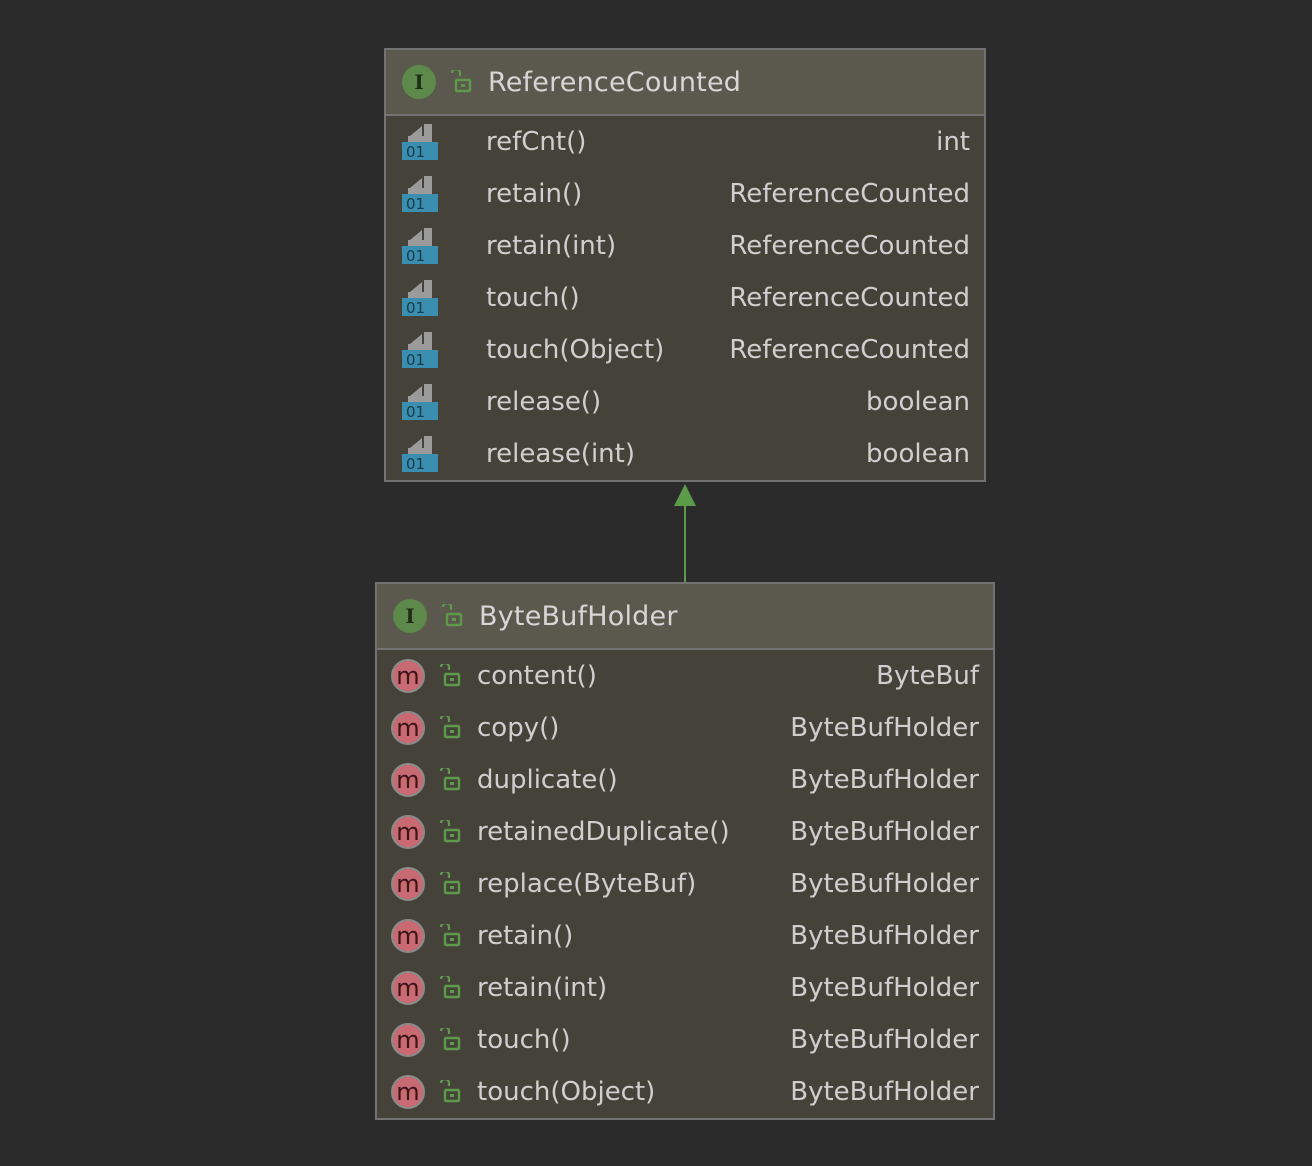 The width and height of the screenshot is (1312, 1166). What do you see at coordinates (685, 728) in the screenshot?
I see `method-row: m copy() ByteBufHolder` at bounding box center [685, 728].